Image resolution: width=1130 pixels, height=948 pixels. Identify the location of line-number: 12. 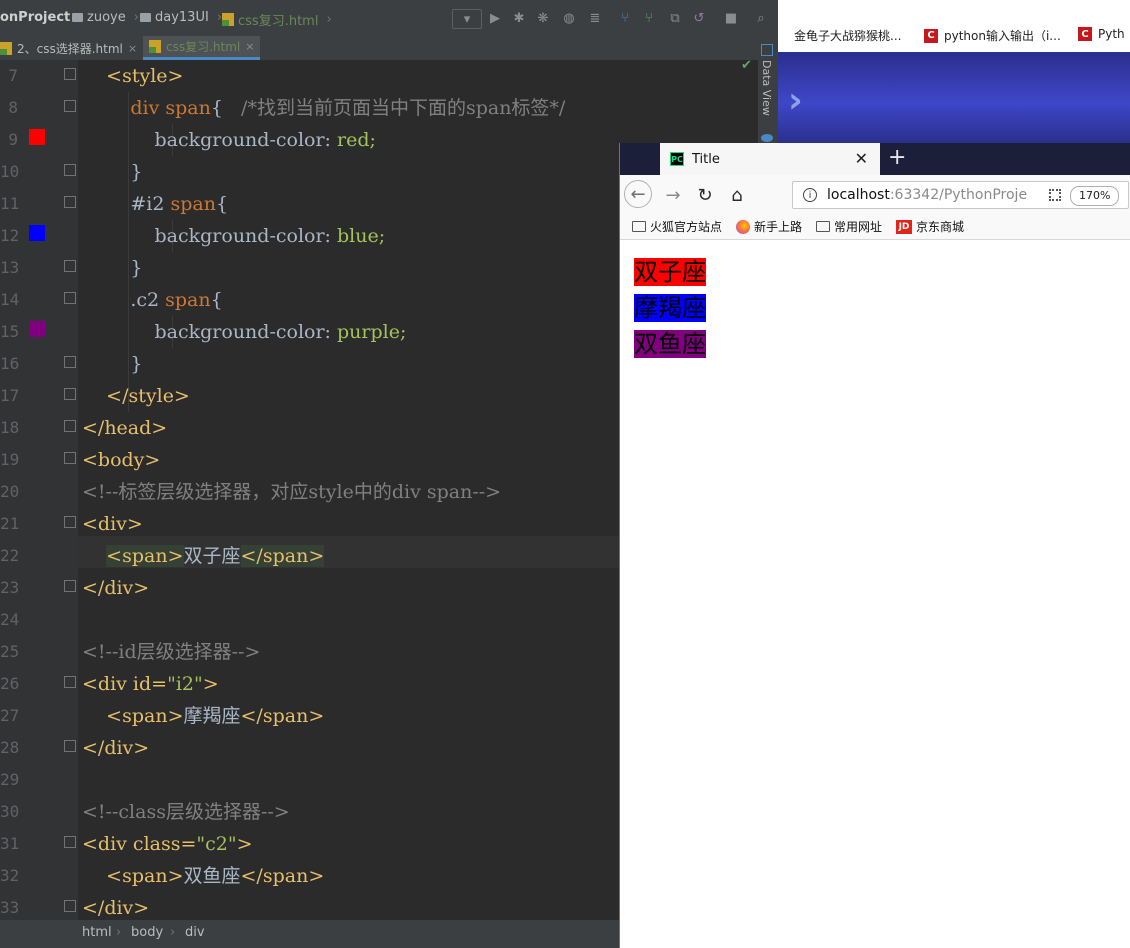
(10, 235).